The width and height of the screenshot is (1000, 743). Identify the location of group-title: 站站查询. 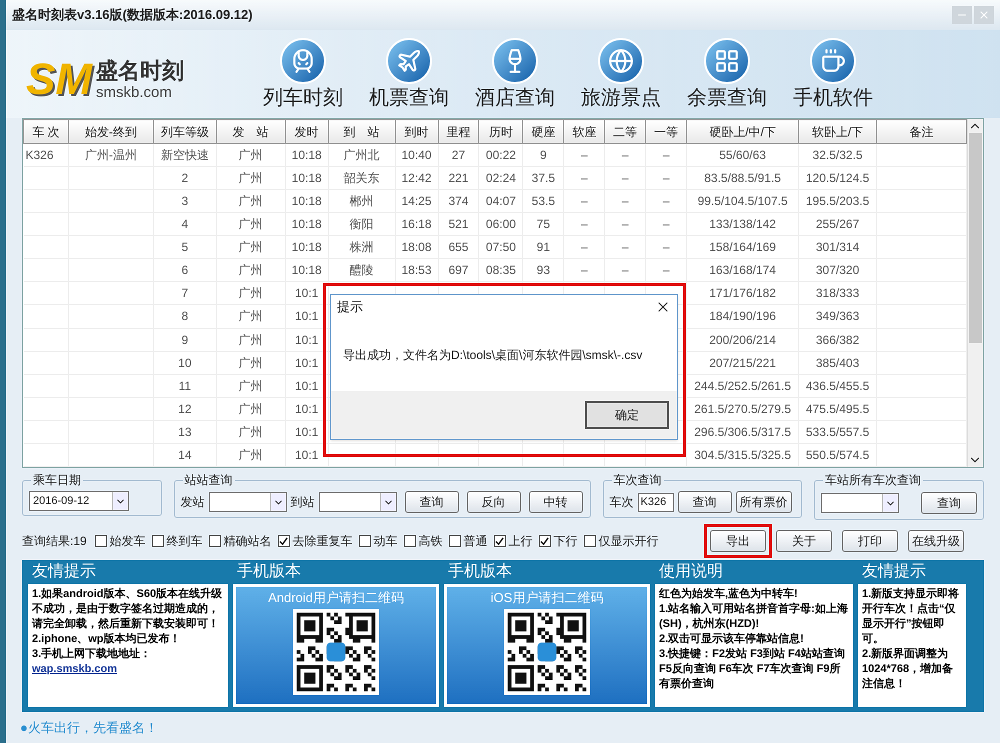
(208, 480).